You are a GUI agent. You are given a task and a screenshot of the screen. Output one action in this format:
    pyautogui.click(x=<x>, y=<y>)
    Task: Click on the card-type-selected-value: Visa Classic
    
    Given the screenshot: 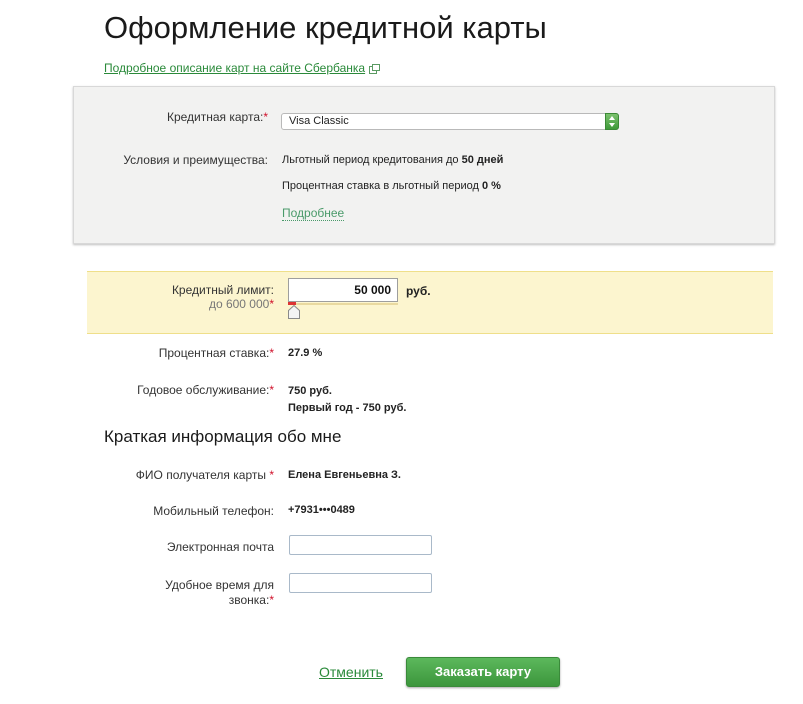 What is the action you would take?
    pyautogui.click(x=319, y=121)
    